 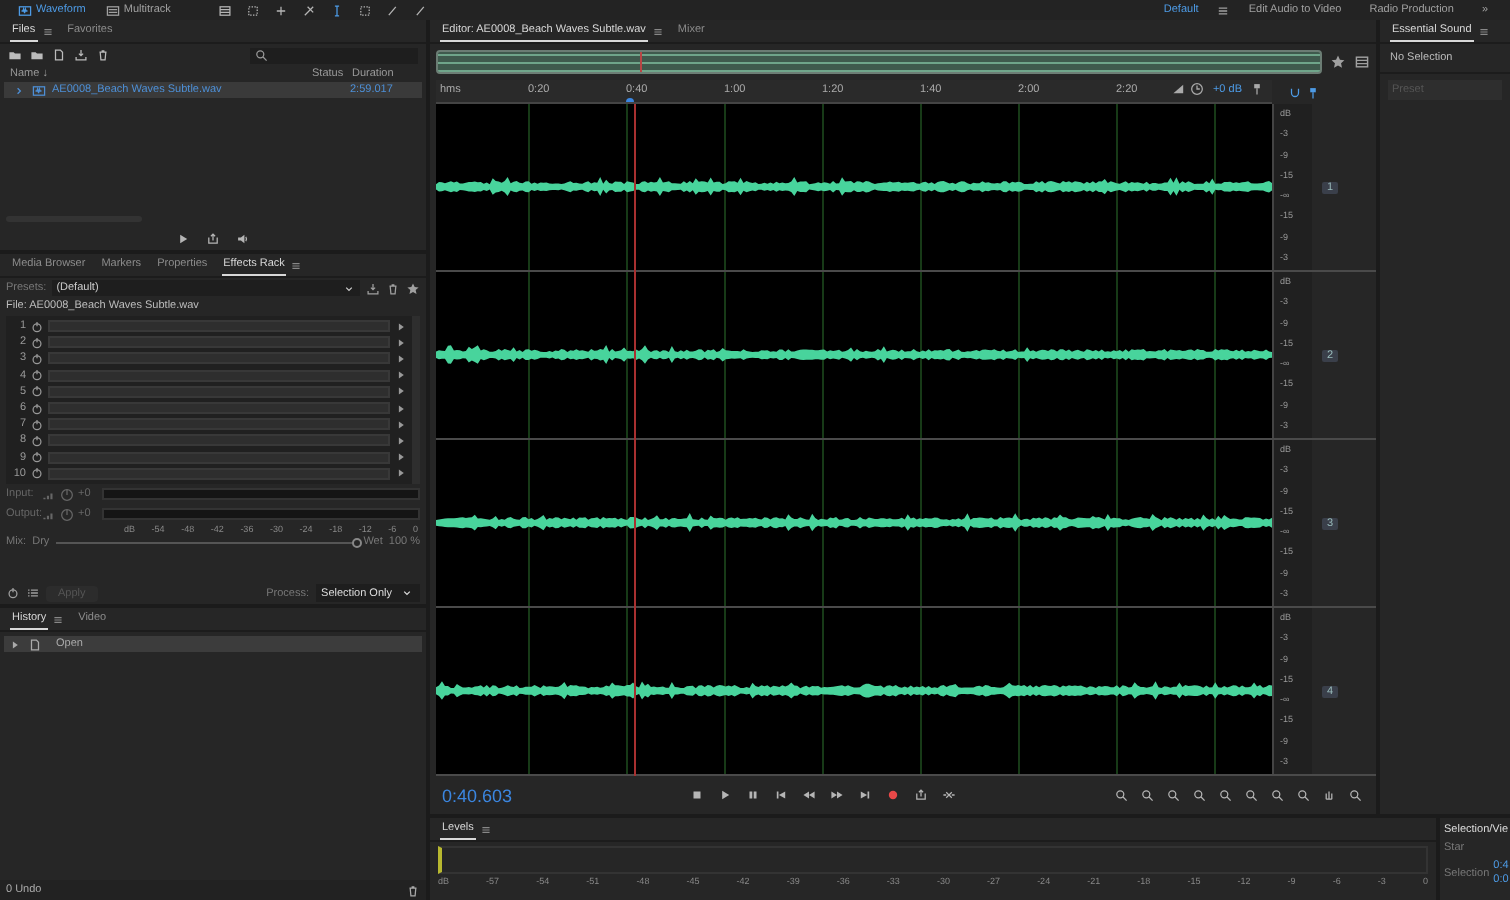 I want to click on skip-back-icon, so click(x=781, y=795).